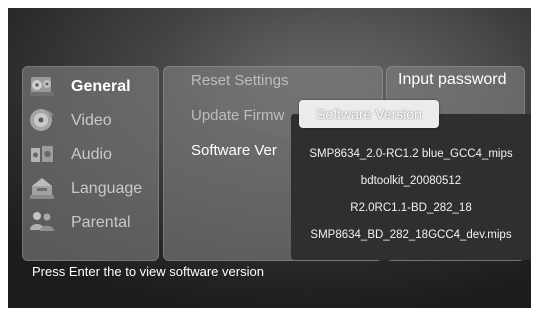  I want to click on version-line: R2.0RC1.1-BD_282_18, so click(411, 208).